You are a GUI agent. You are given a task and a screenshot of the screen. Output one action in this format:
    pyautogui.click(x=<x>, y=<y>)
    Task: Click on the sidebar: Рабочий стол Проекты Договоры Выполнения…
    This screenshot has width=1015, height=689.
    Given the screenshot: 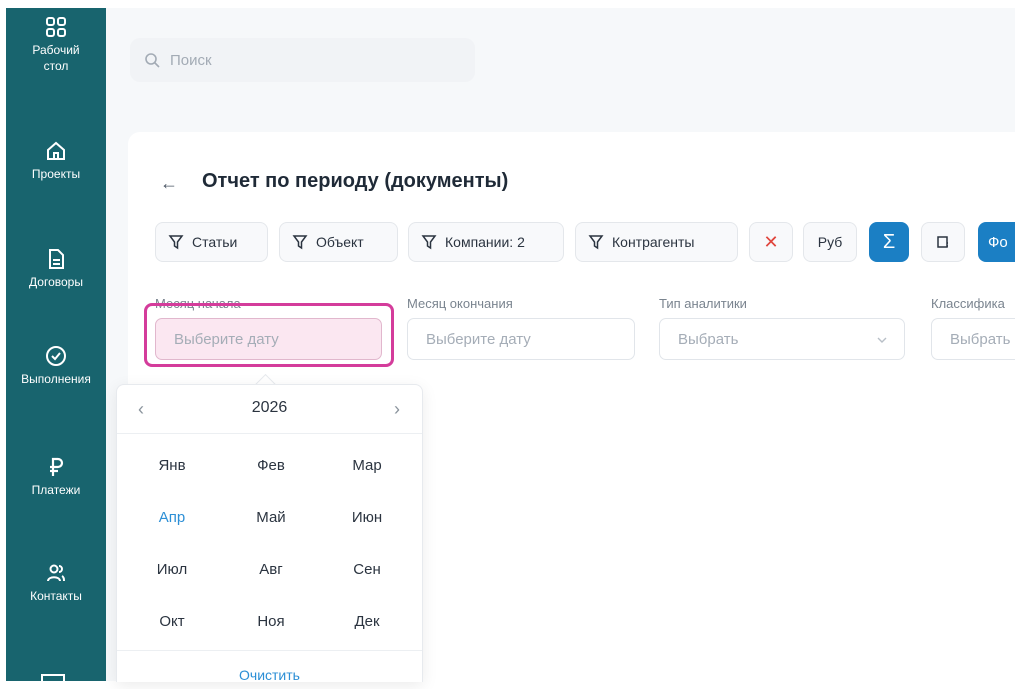 What is the action you would take?
    pyautogui.click(x=56, y=348)
    